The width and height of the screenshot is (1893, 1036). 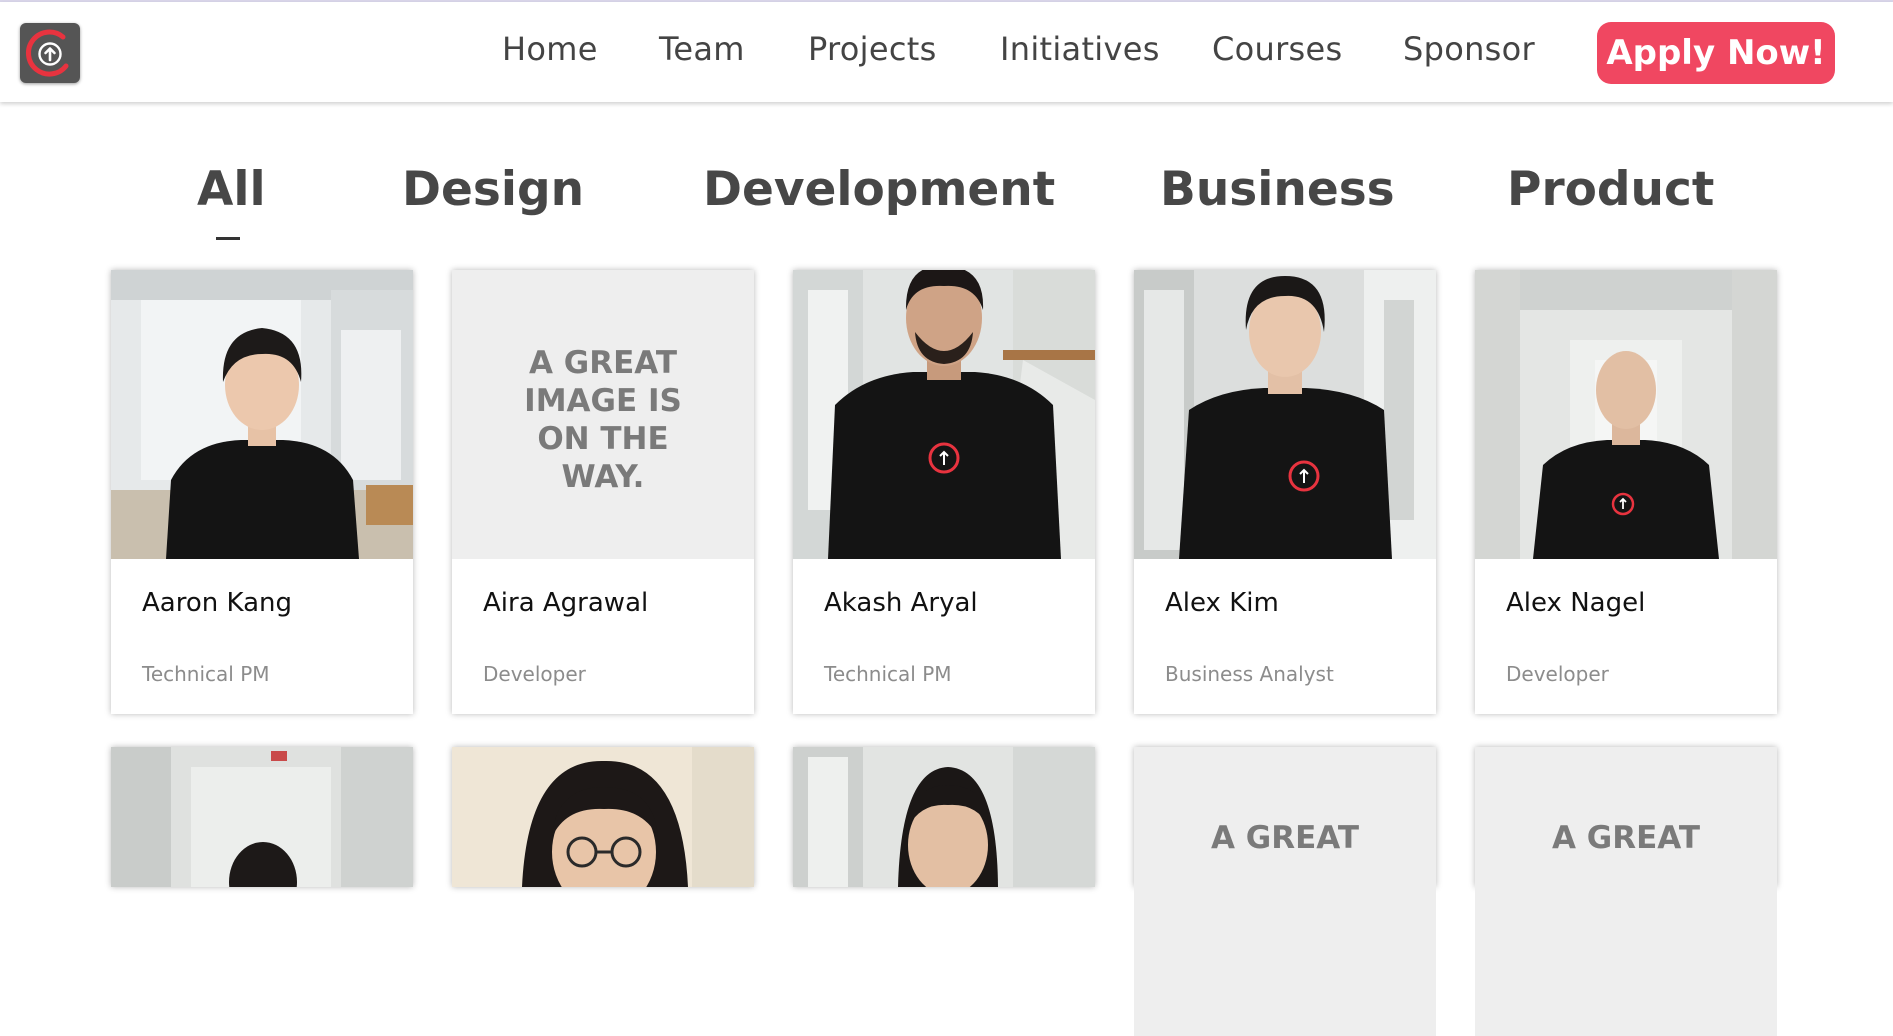 What do you see at coordinates (1469, 49) in the screenshot?
I see `nav-link-sponsor: Sponsor` at bounding box center [1469, 49].